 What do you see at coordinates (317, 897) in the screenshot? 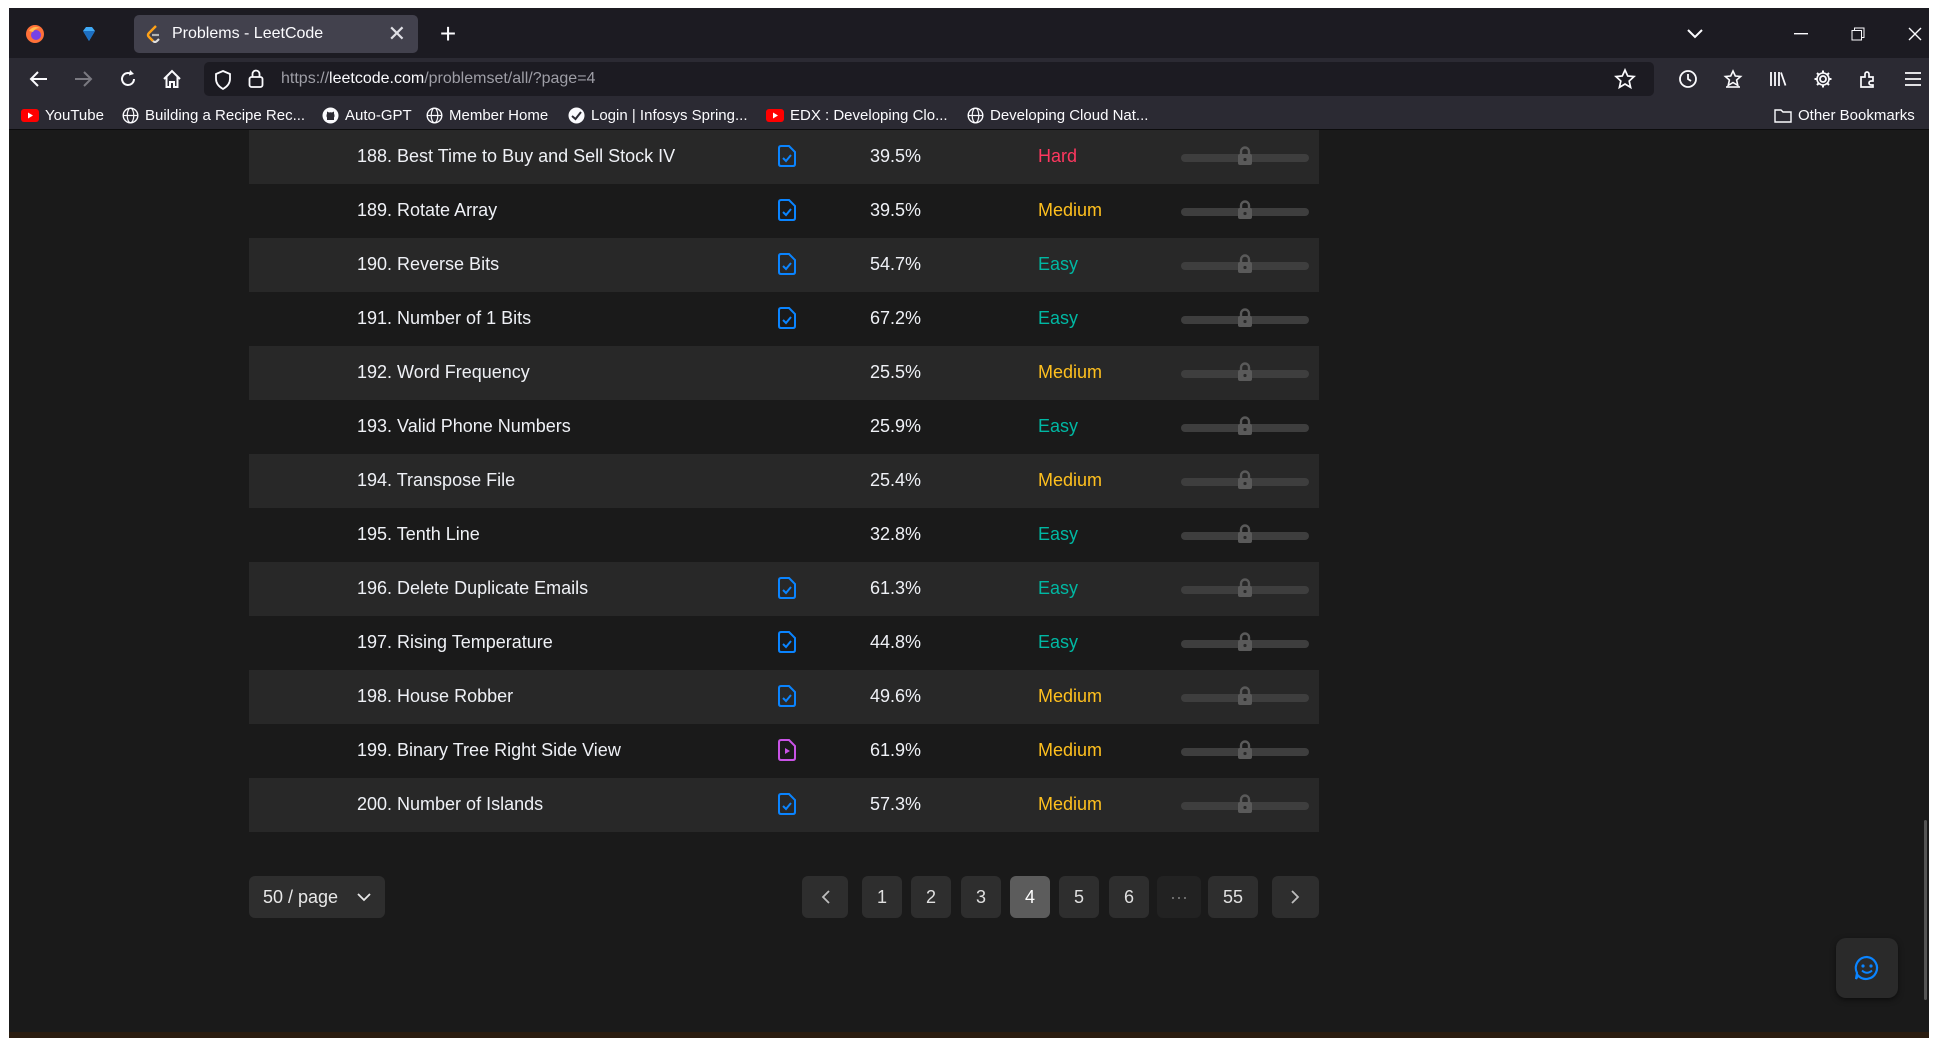
I see `page-size-select: 50 / page` at bounding box center [317, 897].